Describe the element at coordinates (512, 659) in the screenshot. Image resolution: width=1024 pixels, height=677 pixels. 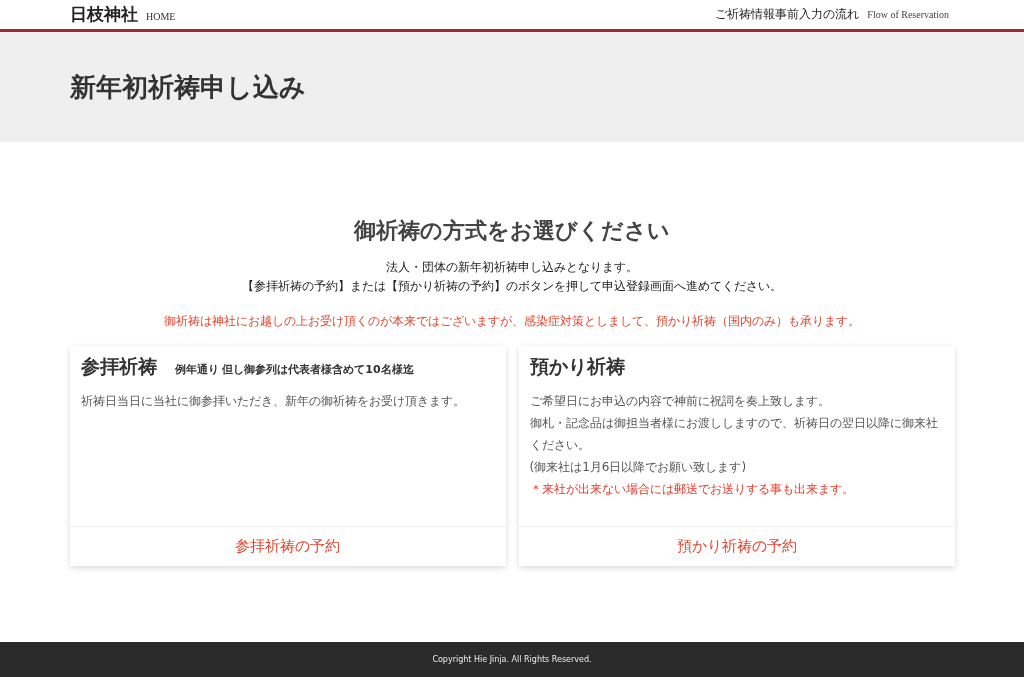
I see `copyright-text: Copyright Hie Jinja. All Rights Reserved.` at that location.